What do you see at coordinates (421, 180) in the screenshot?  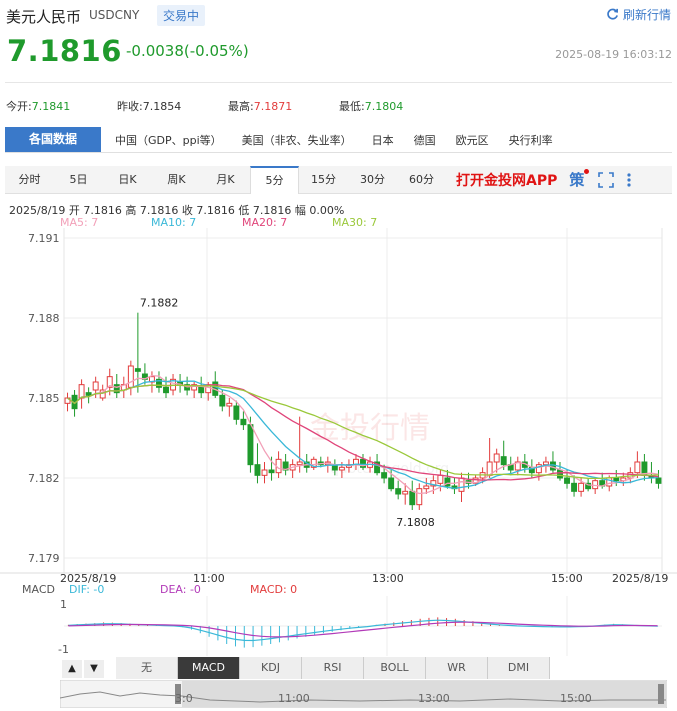 I see `tab-60min: 60分` at bounding box center [421, 180].